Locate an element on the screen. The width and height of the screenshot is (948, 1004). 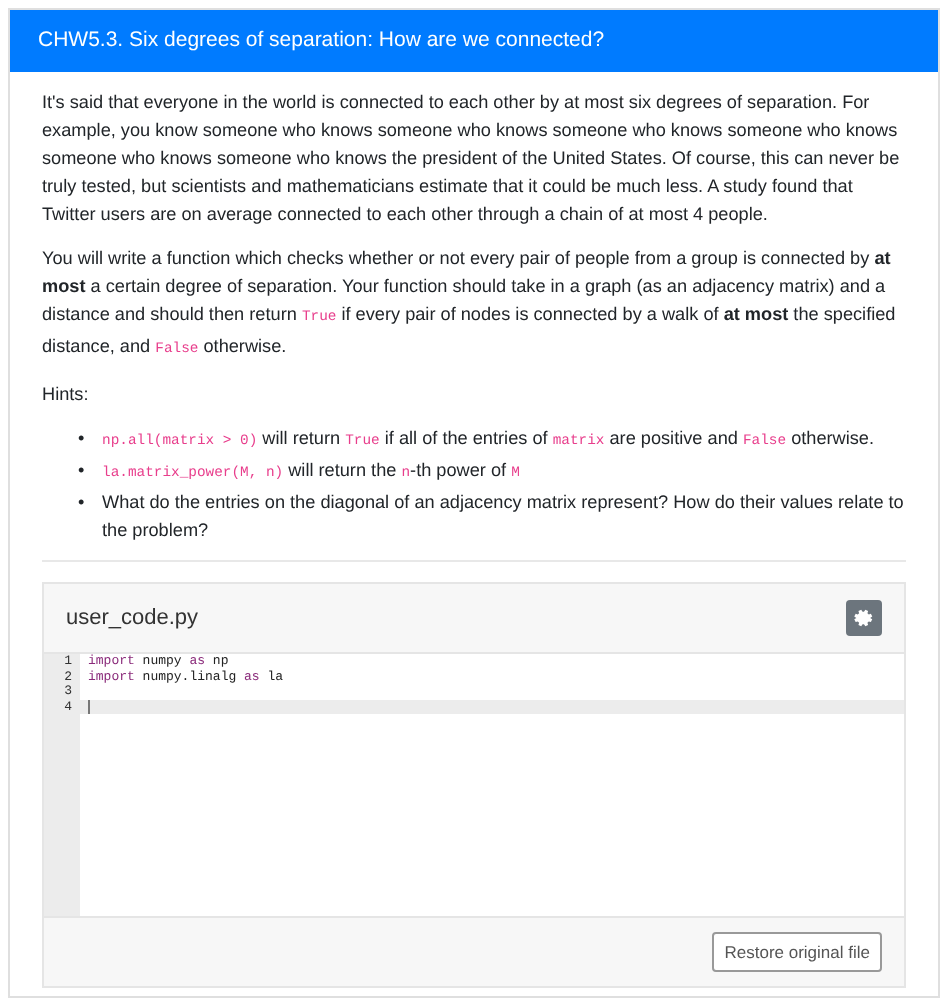
settings-icon is located at coordinates (864, 618).